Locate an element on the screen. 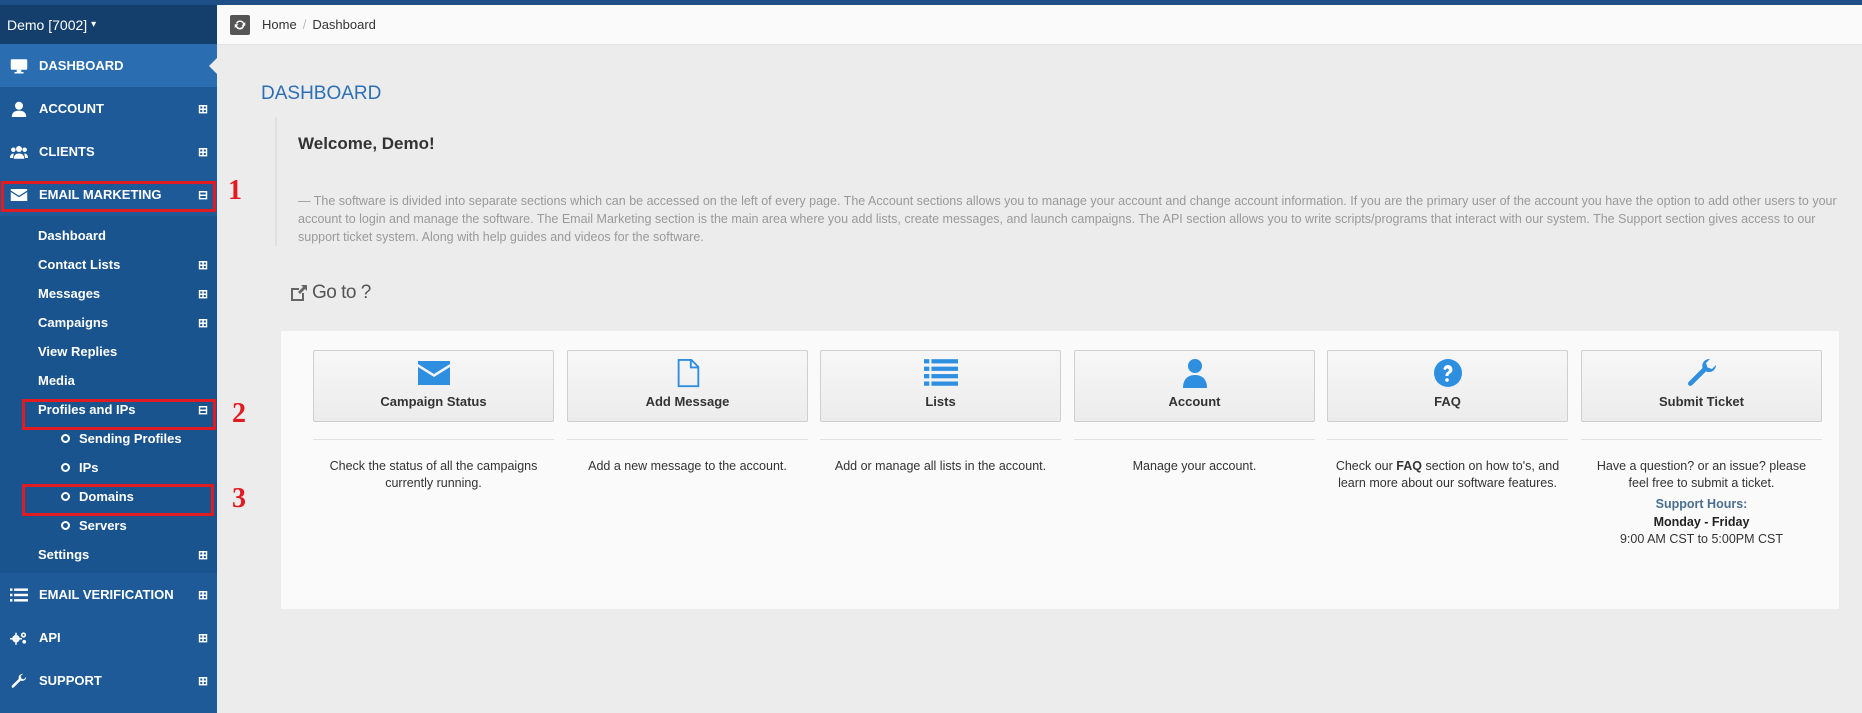  card-description: Manage your account. is located at coordinates (1194, 466).